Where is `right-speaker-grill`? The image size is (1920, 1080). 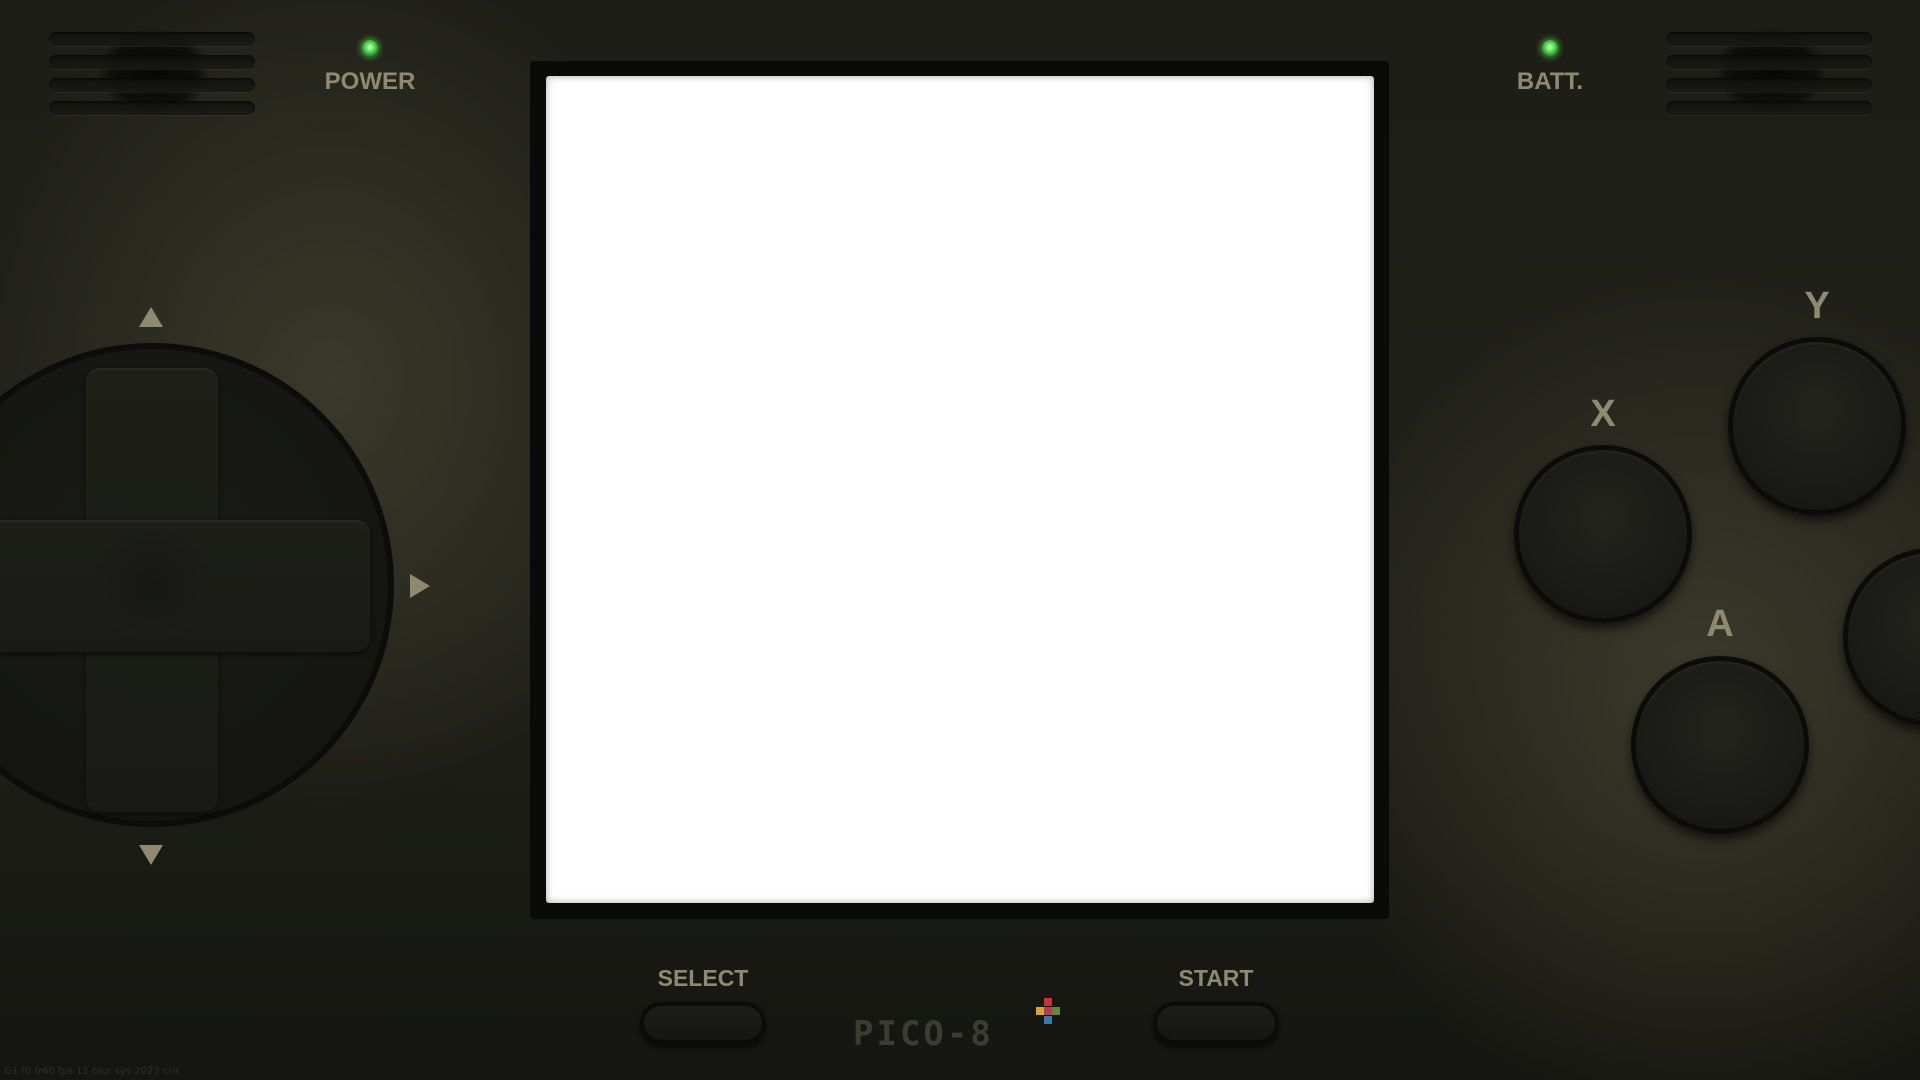 right-speaker-grill is located at coordinates (1769, 72).